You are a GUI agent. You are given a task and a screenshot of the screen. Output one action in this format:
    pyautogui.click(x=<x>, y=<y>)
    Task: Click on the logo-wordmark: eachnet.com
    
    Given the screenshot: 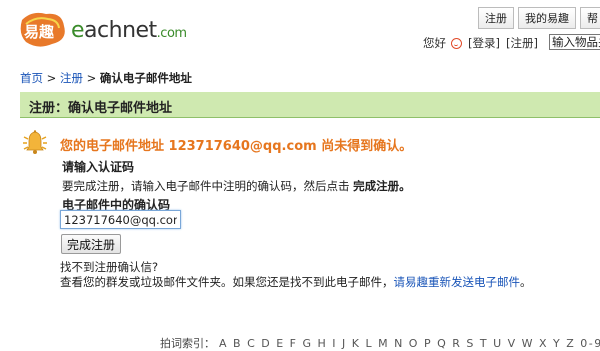 What is the action you would take?
    pyautogui.click(x=129, y=30)
    